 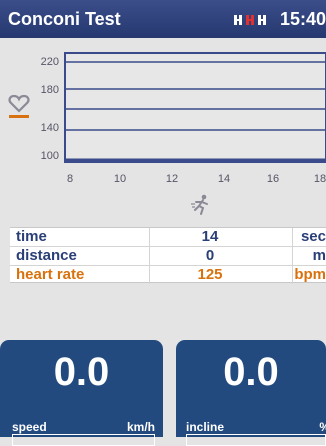 What do you see at coordinates (64, 19) in the screenshot?
I see `screen-title: Conconi Test` at bounding box center [64, 19].